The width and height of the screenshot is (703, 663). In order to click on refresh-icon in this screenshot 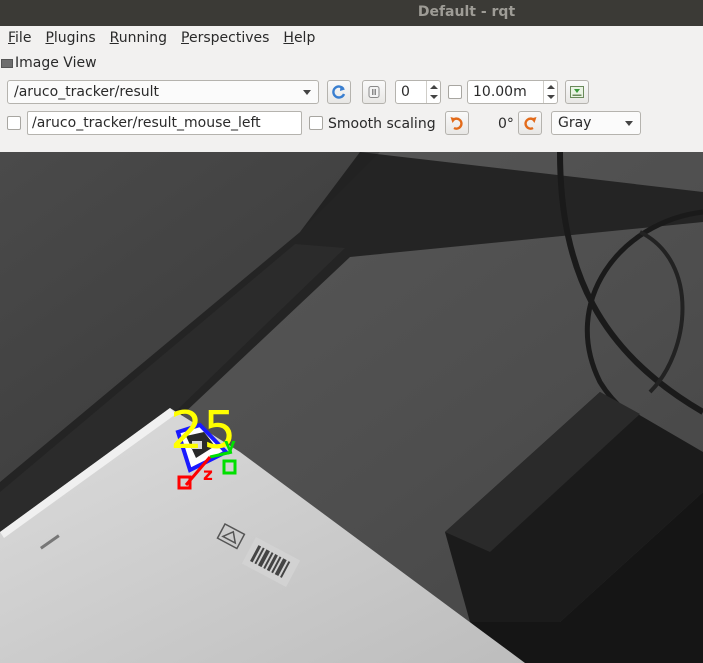, I will do `click(339, 92)`.